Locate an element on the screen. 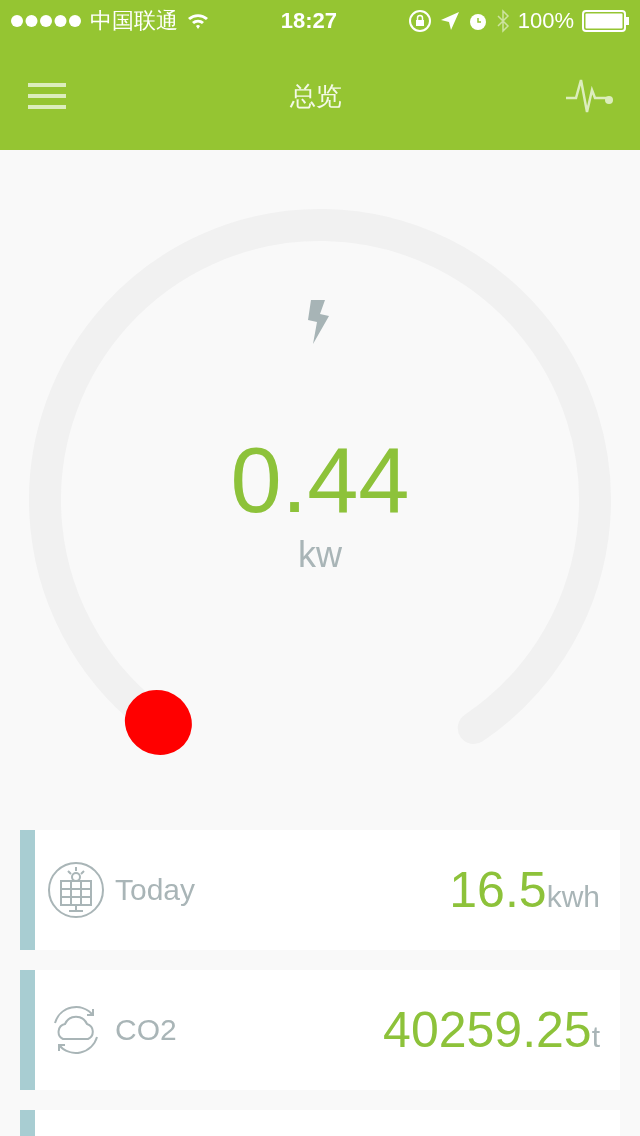 Image resolution: width=640 pixels, height=1136 pixels. stat-value: 16.5 is located at coordinates (498, 890).